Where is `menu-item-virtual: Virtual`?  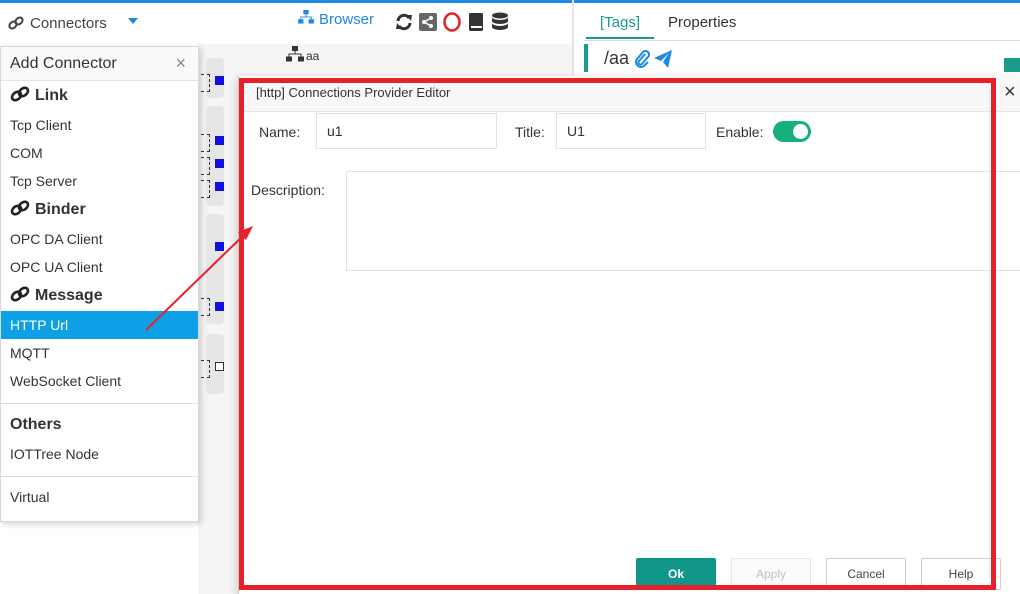 menu-item-virtual: Virtual is located at coordinates (99, 497).